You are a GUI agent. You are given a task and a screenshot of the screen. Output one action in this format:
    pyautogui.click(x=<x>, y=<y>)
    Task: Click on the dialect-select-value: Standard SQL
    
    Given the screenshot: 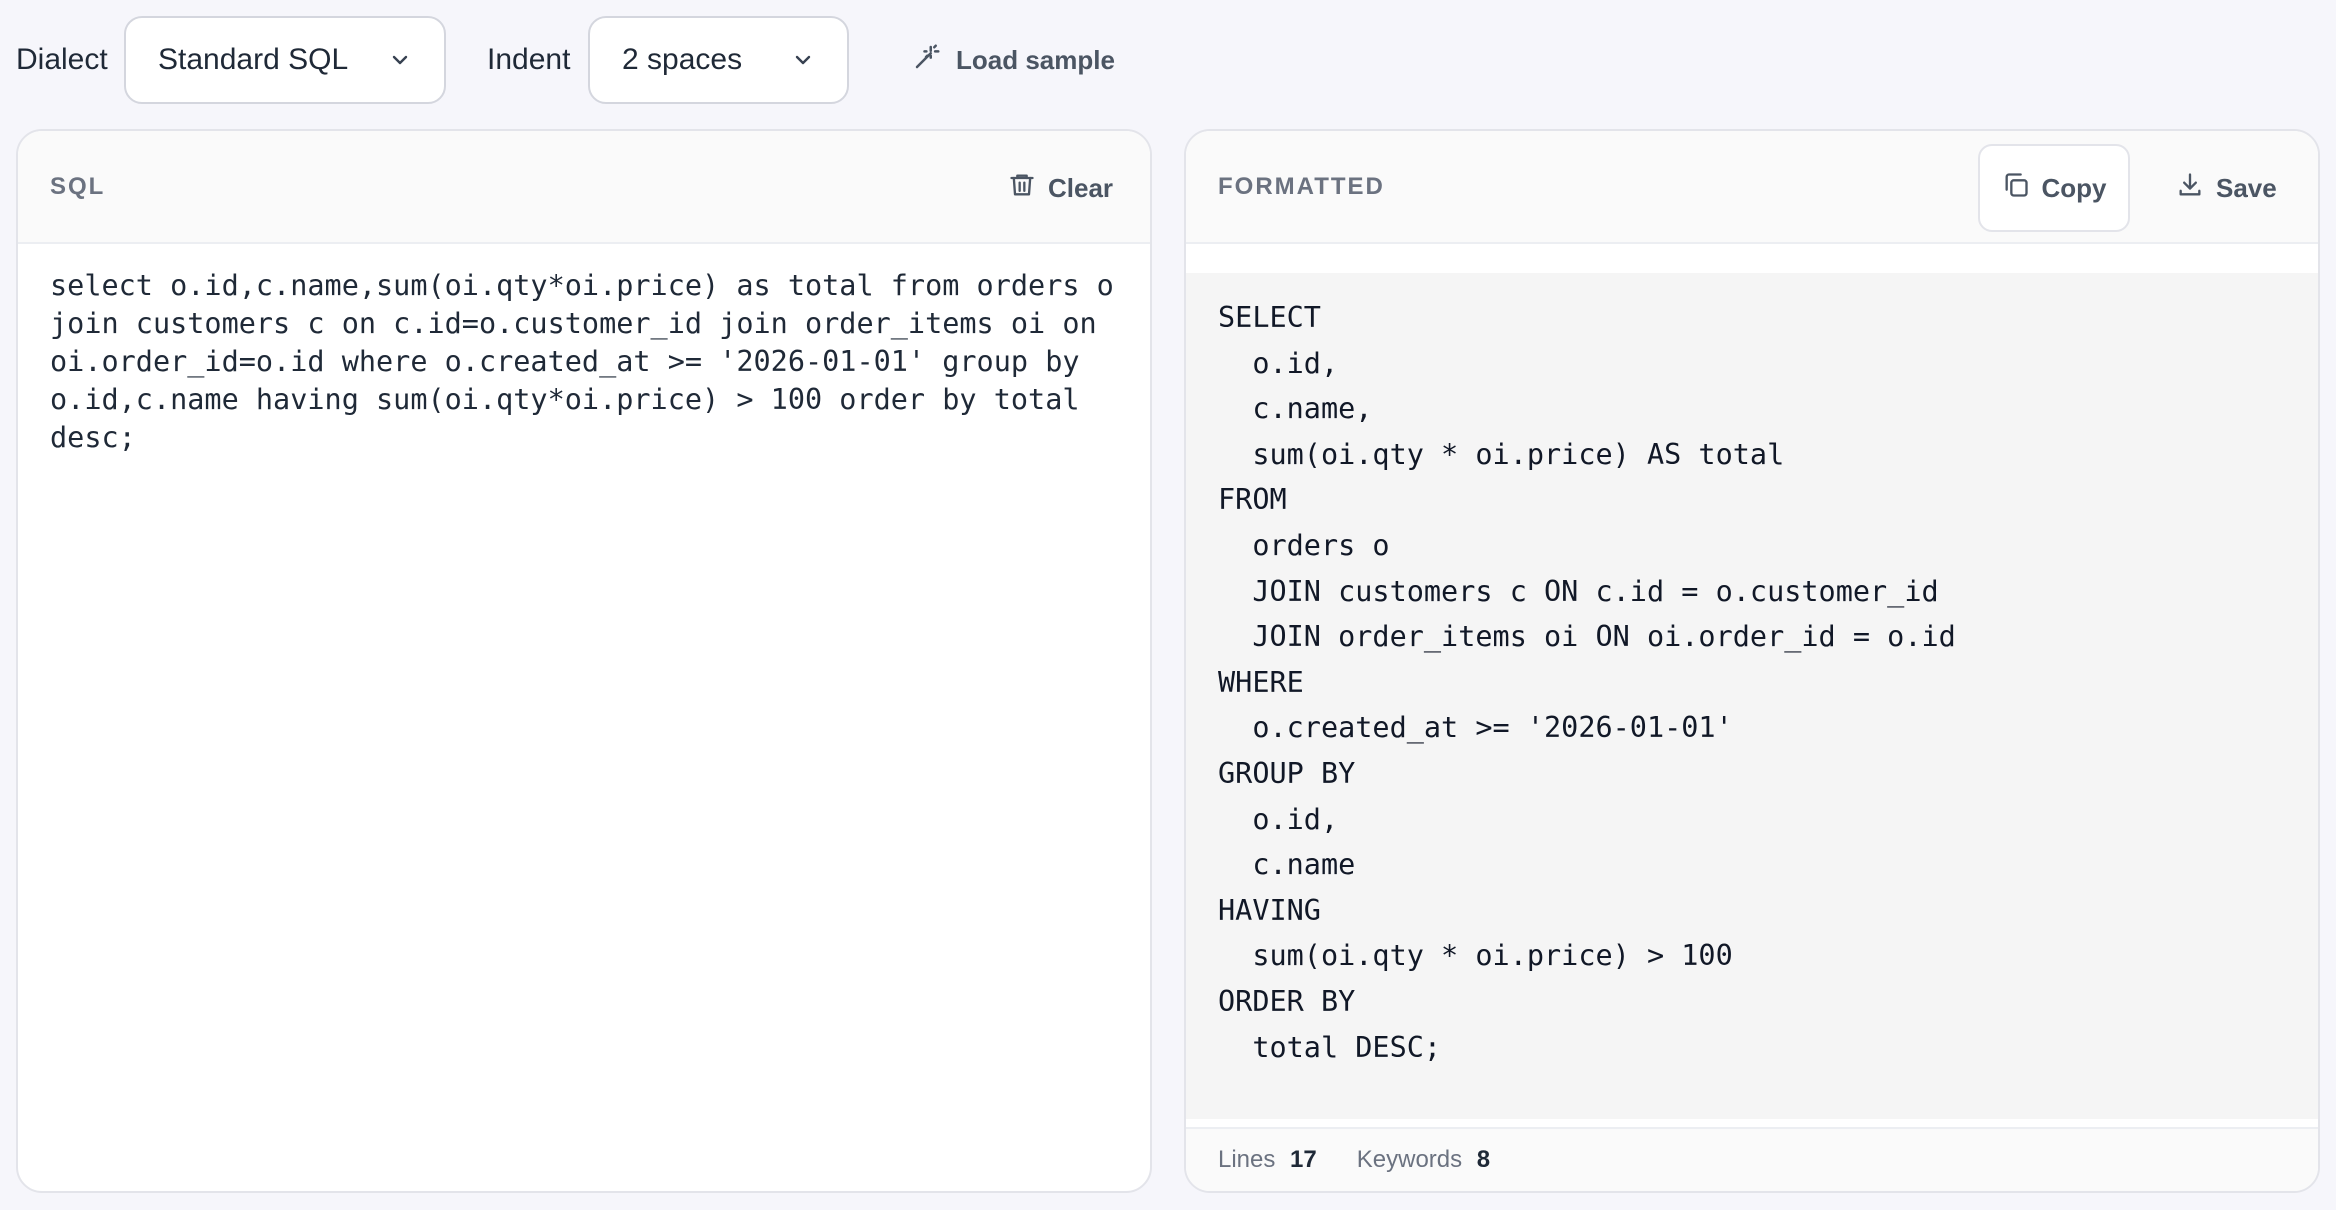 What is the action you would take?
    pyautogui.click(x=253, y=59)
    